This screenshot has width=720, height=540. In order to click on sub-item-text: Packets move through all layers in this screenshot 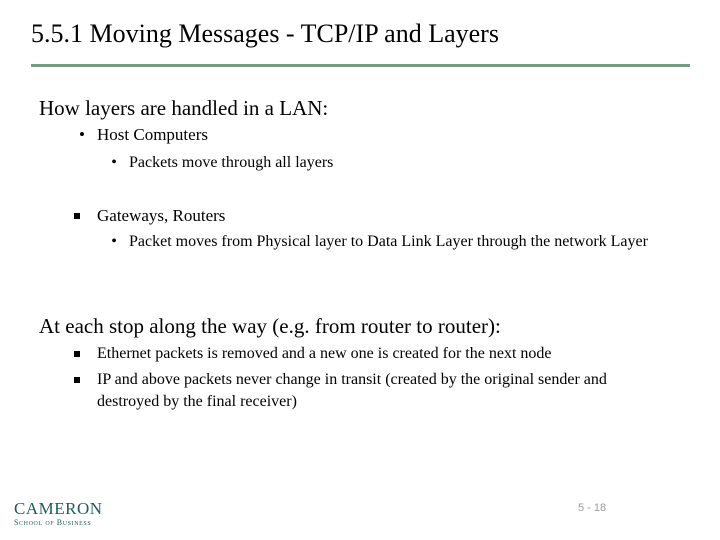, I will do `click(231, 162)`.